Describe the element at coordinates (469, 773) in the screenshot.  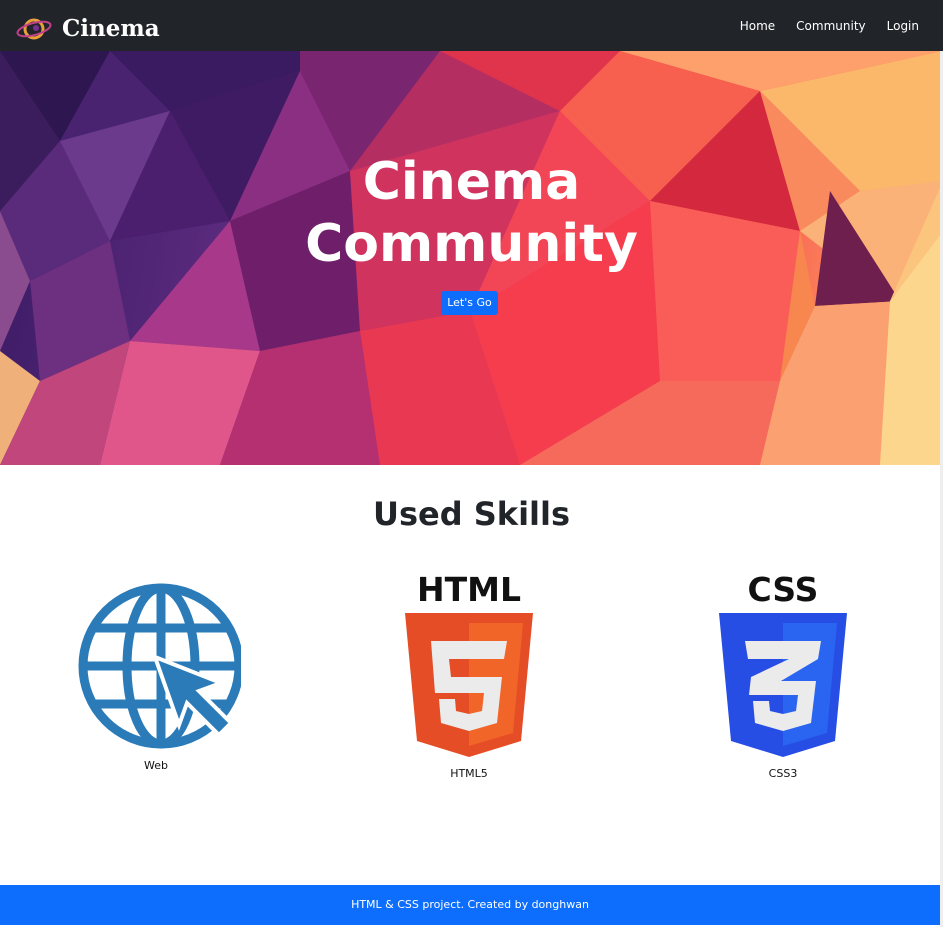
I see `skill-html5-label: HTML5` at that location.